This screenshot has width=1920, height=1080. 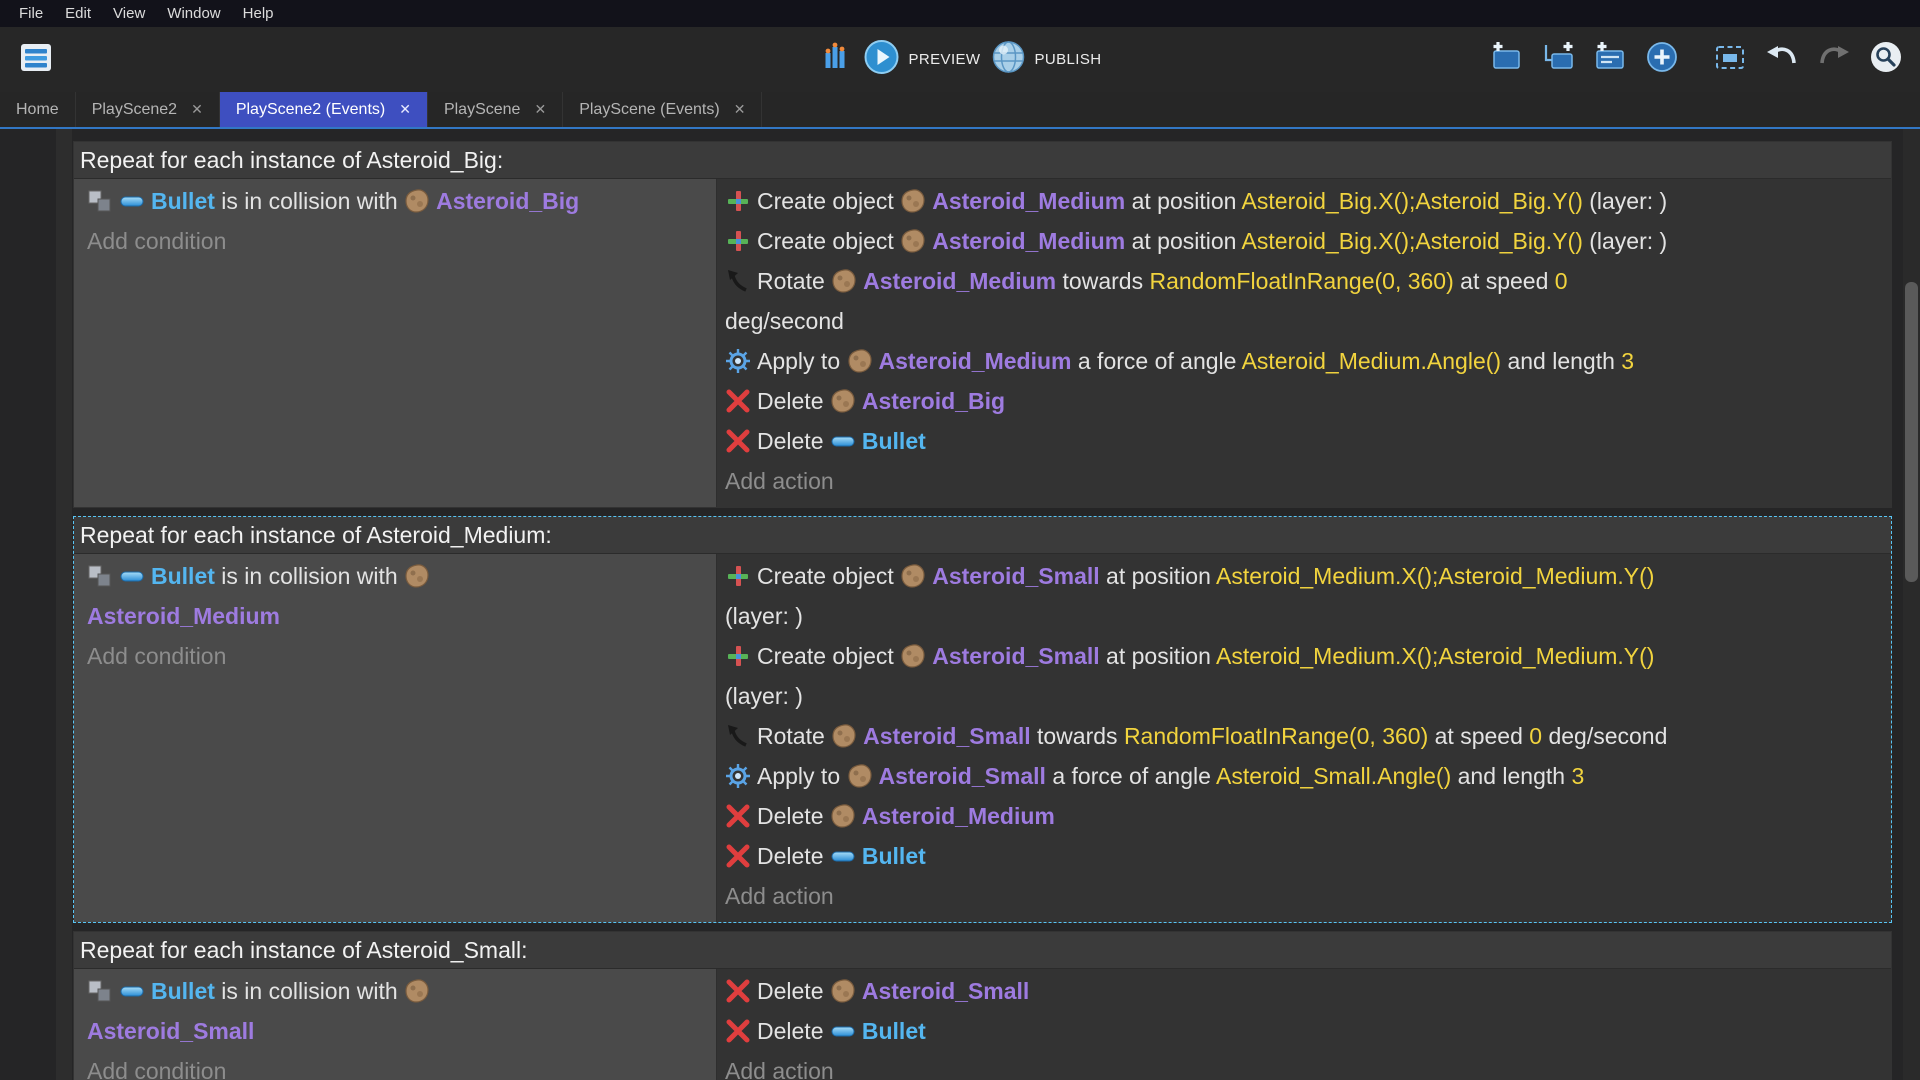 I want to click on preview-button: PREVIEW, so click(x=922, y=59).